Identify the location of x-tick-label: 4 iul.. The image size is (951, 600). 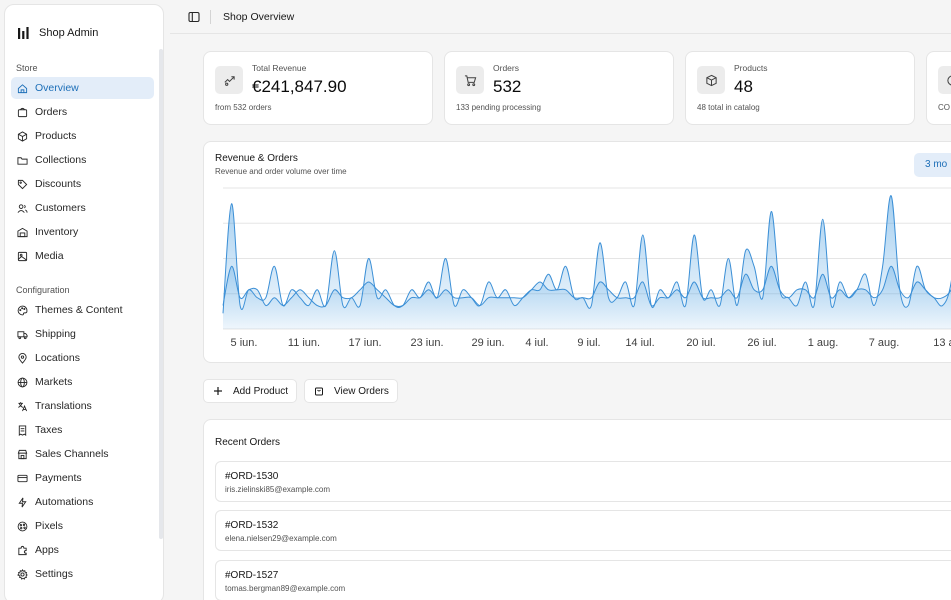
(536, 343).